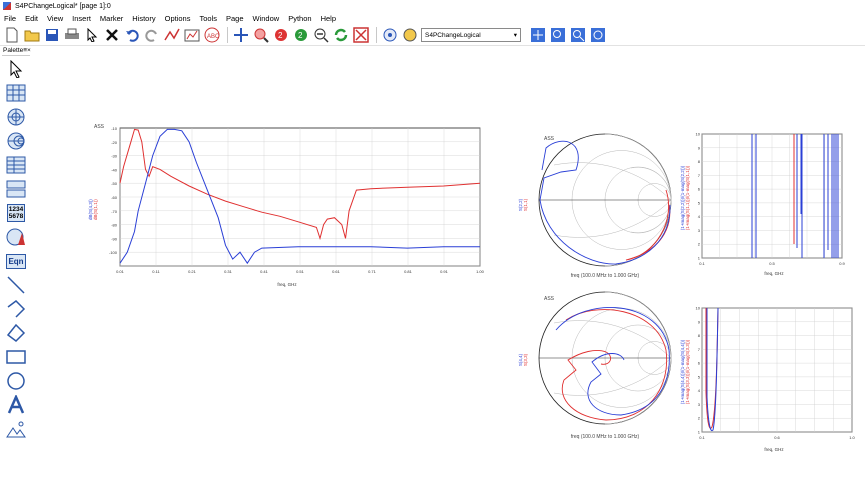 Image resolution: width=865 pixels, height=481 pixels. Describe the element at coordinates (699, 363) in the screenshot. I see `y-tick-label: 6` at that location.